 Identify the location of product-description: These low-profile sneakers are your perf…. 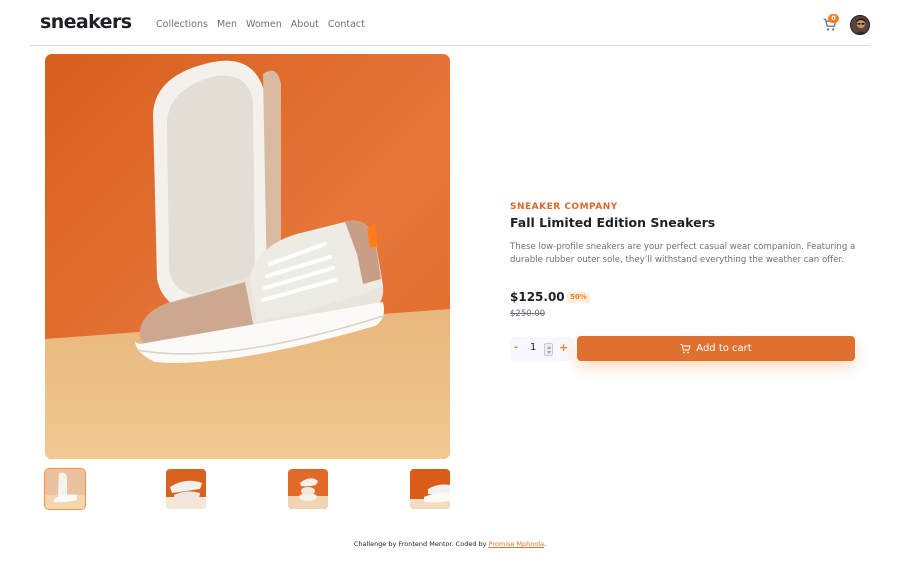
(683, 253).